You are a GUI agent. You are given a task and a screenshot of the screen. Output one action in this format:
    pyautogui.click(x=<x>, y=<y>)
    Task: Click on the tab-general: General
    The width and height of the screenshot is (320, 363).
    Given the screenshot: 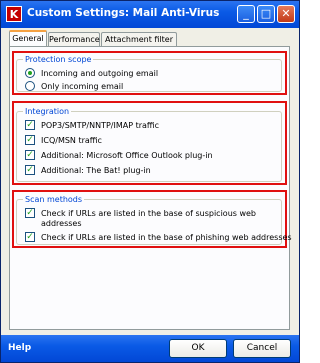 What is the action you would take?
    pyautogui.click(x=28, y=38)
    